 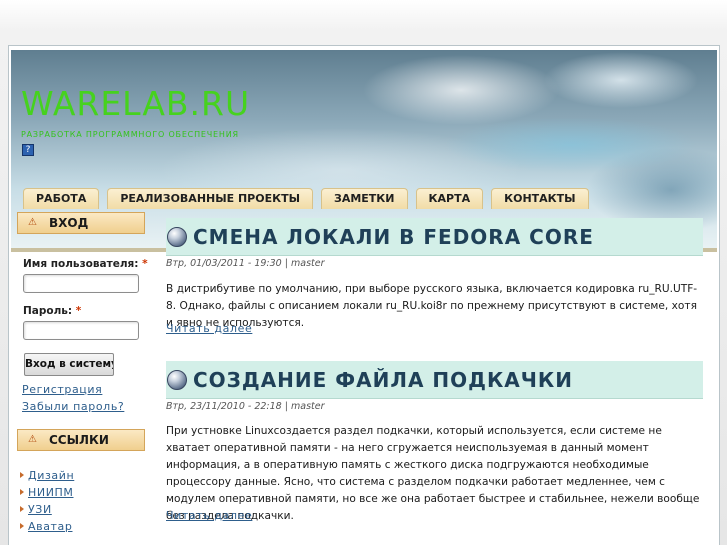 I want to click on post-title-bar: СМЕНА ЛОКАЛИ В FEDORA CORE, so click(x=434, y=237).